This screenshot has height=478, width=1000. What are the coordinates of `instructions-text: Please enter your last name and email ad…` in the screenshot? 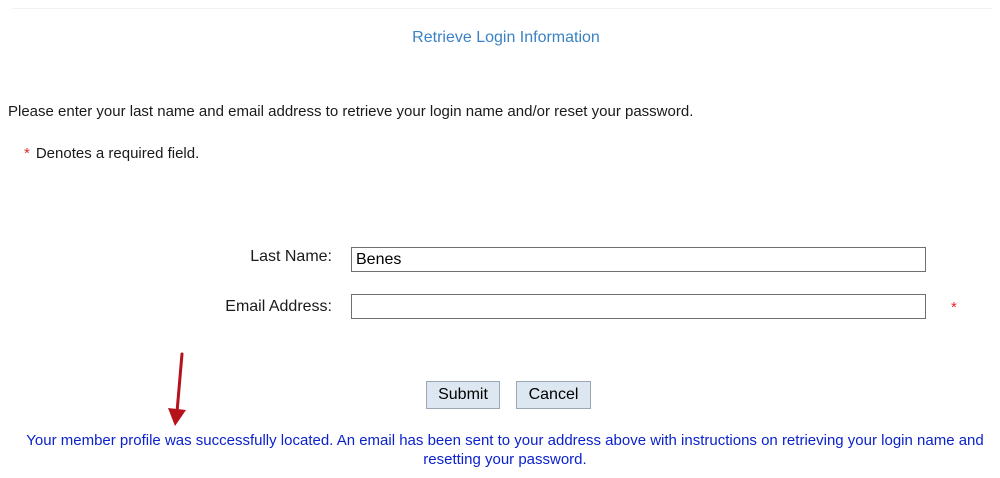 It's located at (351, 111).